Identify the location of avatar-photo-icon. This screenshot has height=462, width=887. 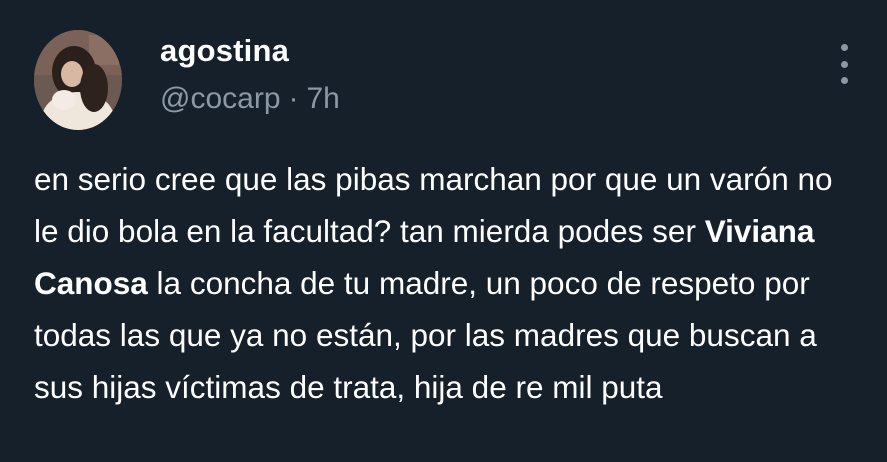
(78, 80).